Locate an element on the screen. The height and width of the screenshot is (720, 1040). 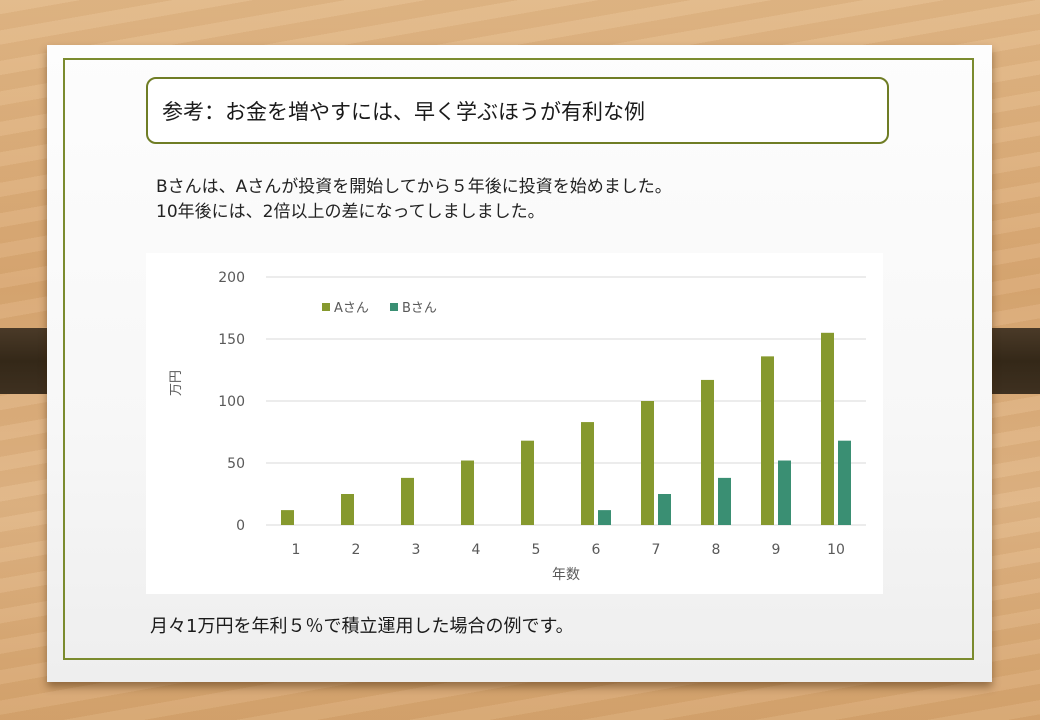
y-tick-label: 100 is located at coordinates (231, 402).